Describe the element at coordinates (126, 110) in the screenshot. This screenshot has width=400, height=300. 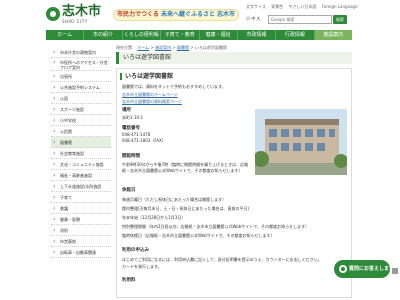
I see `section-heading-location: 場所` at that location.